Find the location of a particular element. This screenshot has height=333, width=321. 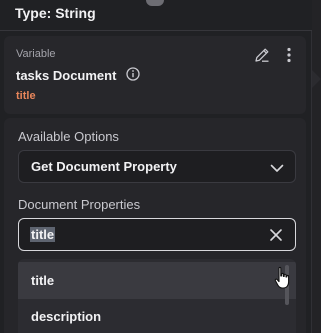

variable-section-label: Variable is located at coordinates (36, 54).